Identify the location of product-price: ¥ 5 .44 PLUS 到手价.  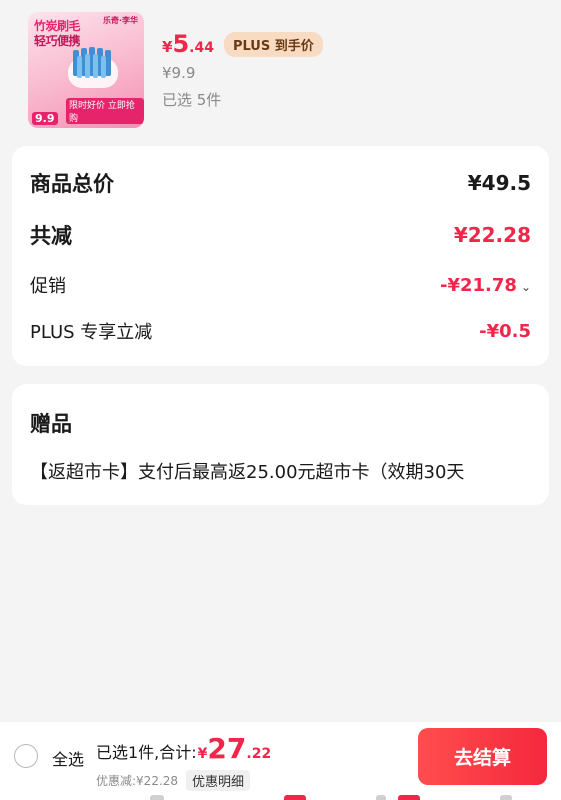
(242, 44).